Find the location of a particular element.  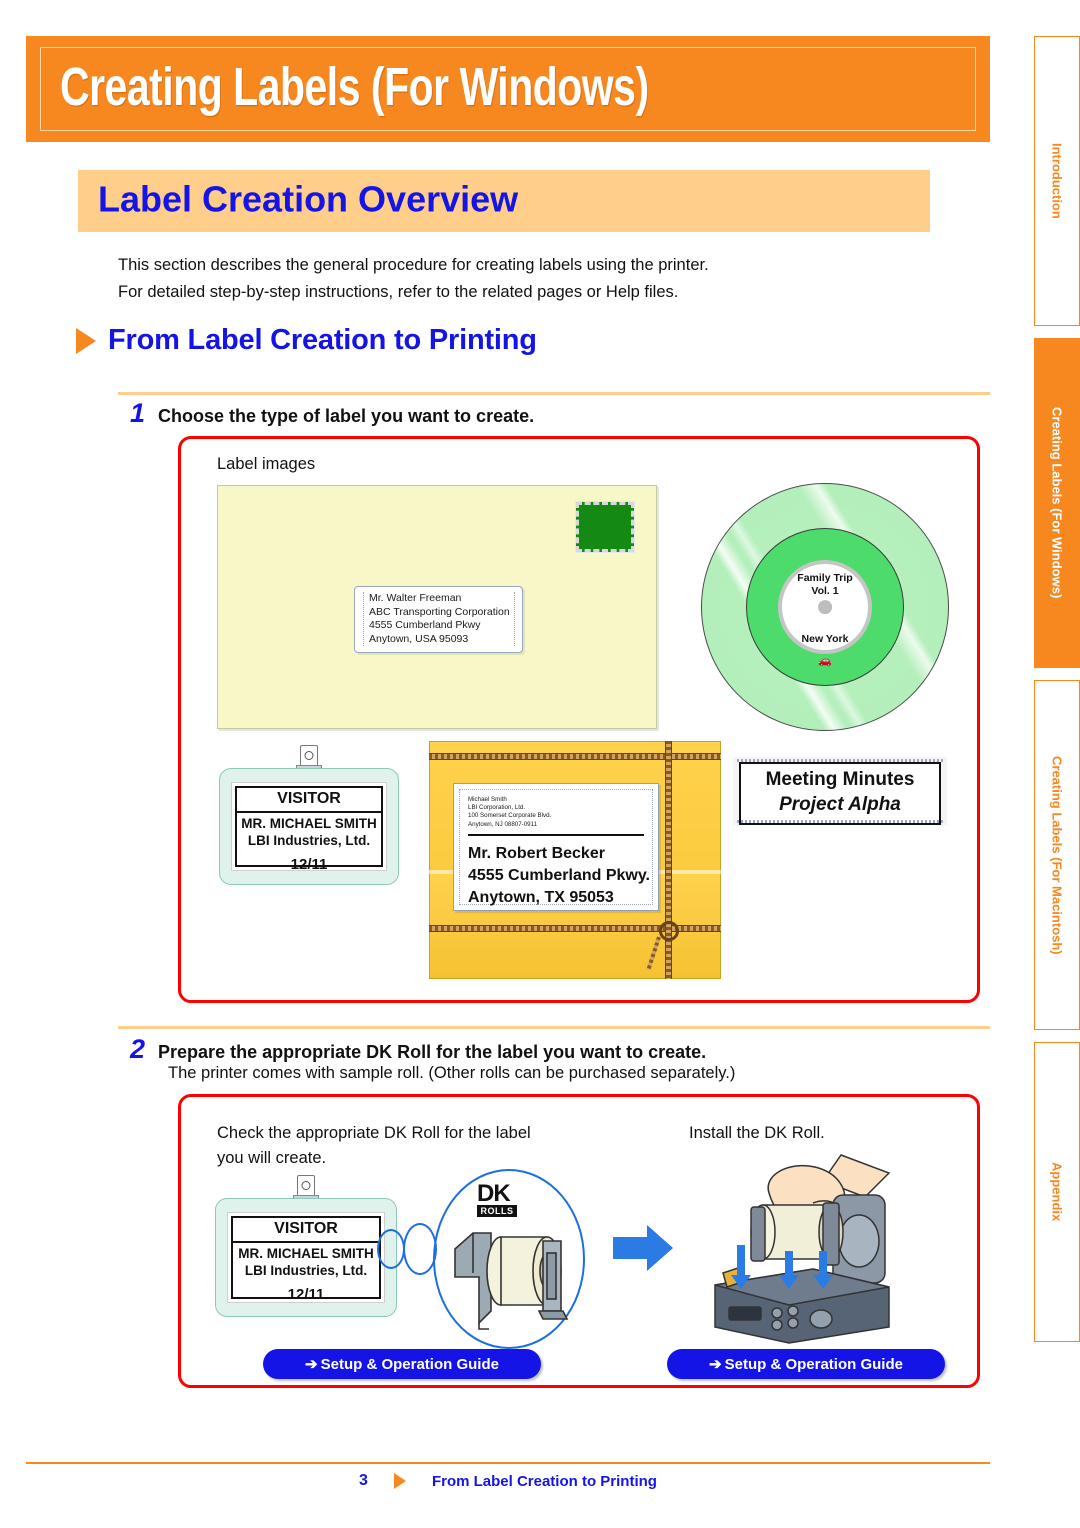

sidebar-item-creating-labels-windows: Creating Labels (For Windows) is located at coordinates (1057, 503).